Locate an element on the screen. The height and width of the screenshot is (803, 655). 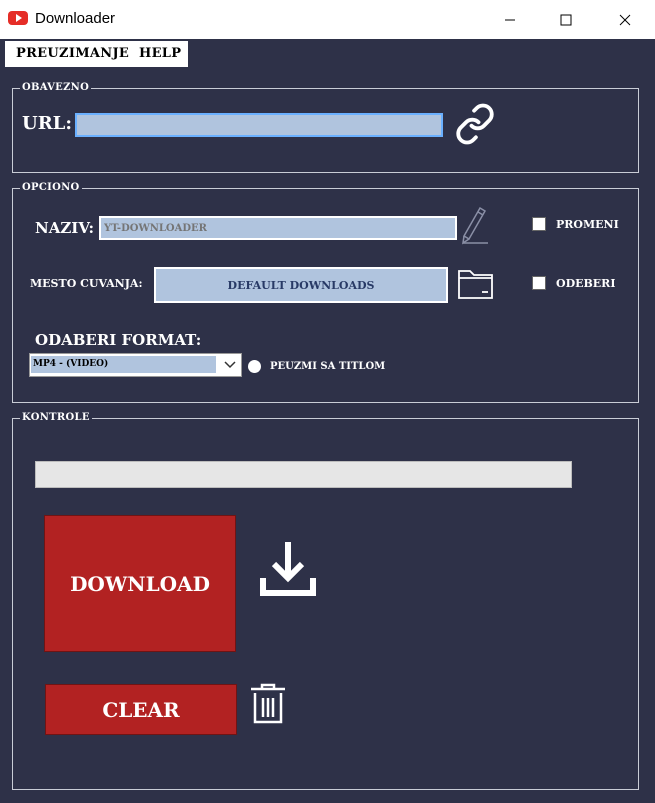
format-select-value: MP4 - (VIDEO) is located at coordinates (123, 364).